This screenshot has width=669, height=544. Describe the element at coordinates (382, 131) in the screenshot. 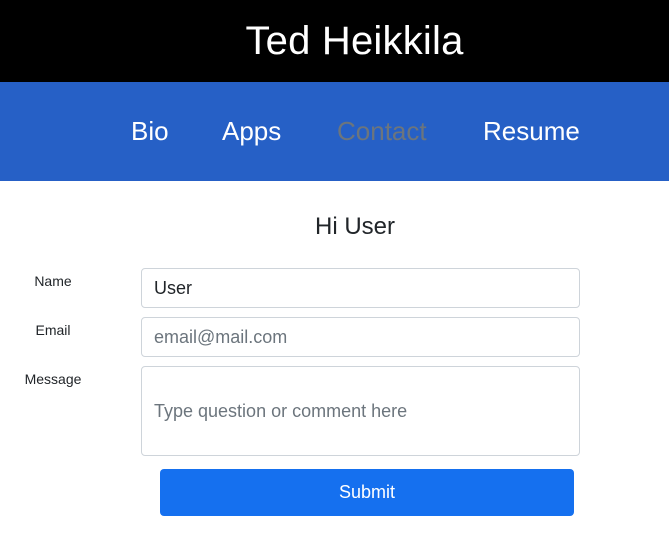

I see `nav-link-contact: Contact` at that location.